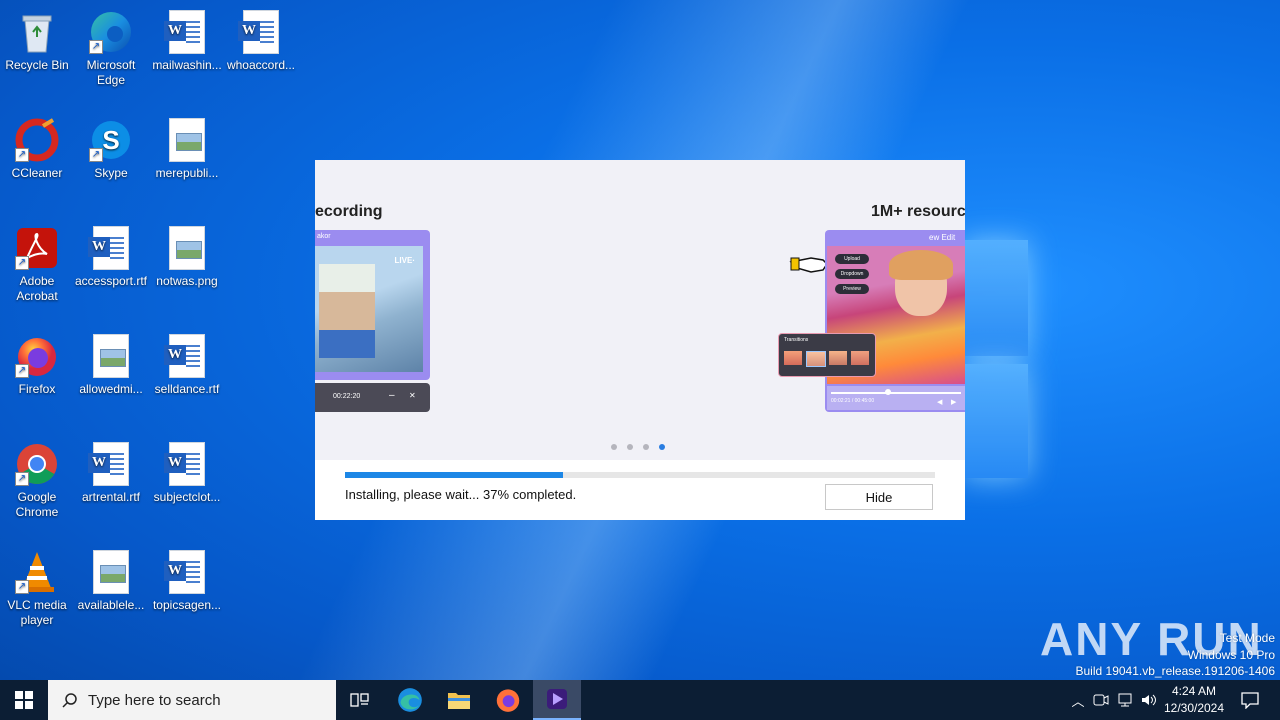 Image resolution: width=1280 pixels, height=720 pixels. I want to click on taskbar: Type here to search ︿ 4:24 AM 12/30/2024, so click(640, 700).